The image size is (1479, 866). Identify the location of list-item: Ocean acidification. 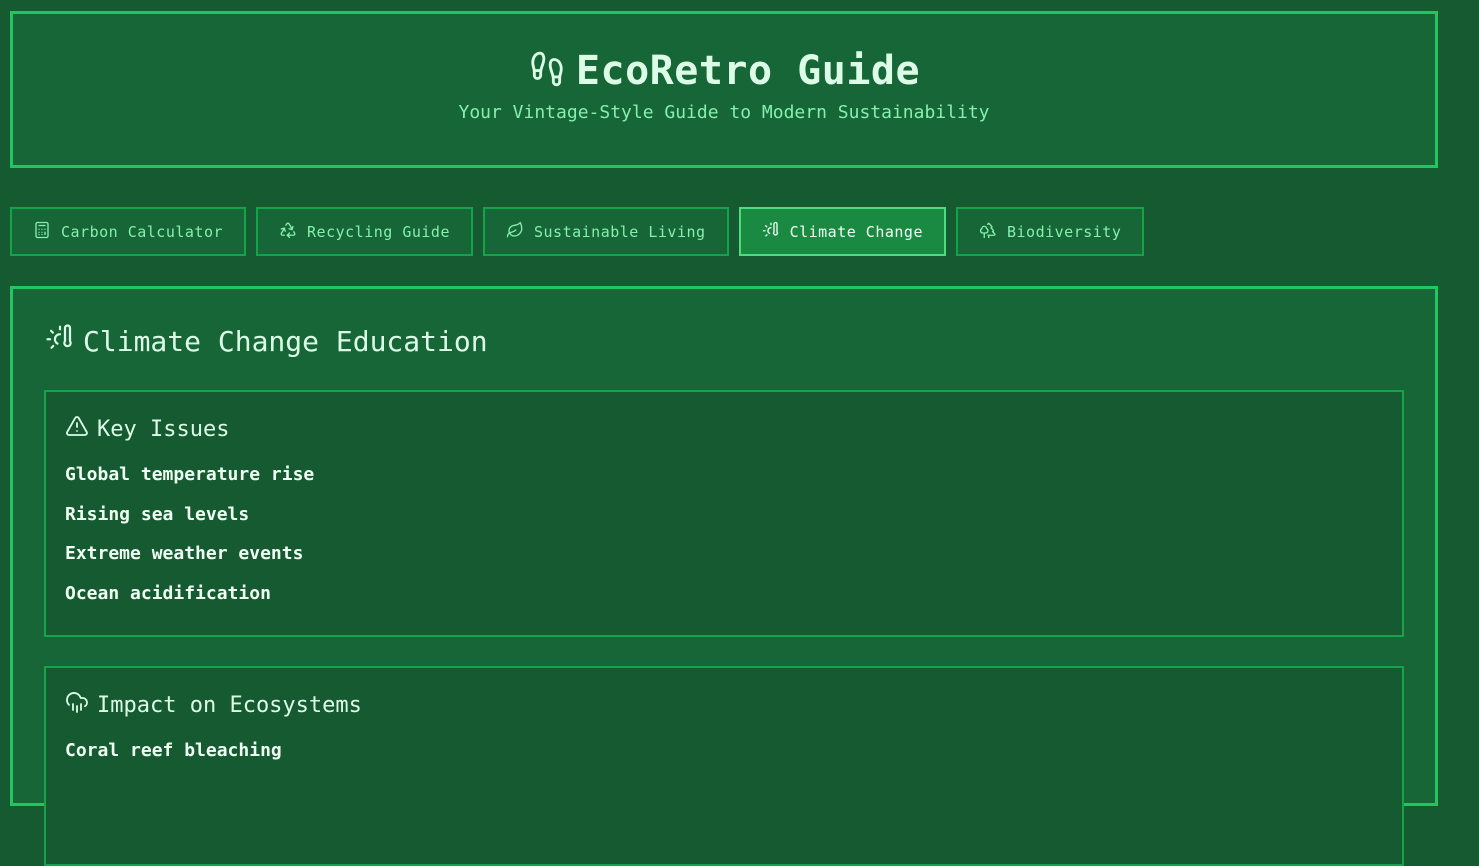
(168, 594).